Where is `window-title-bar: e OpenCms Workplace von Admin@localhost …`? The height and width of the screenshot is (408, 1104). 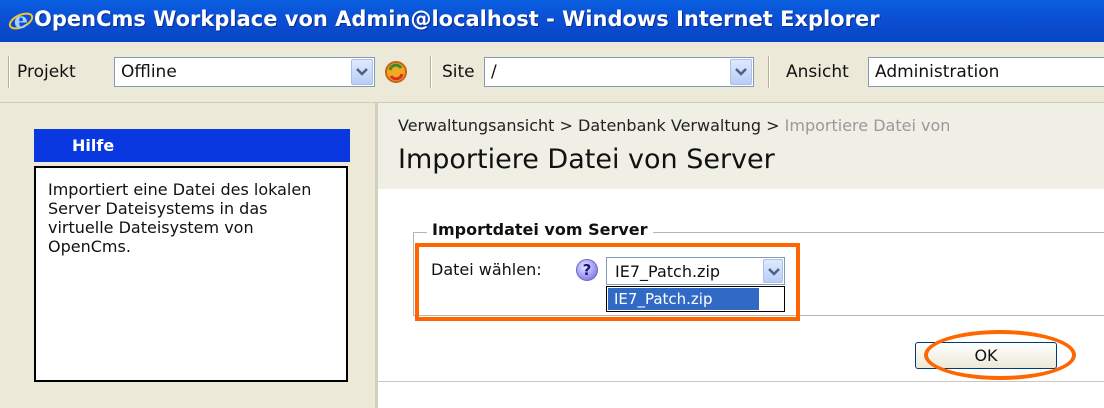
window-title-bar: e OpenCms Workplace von Admin@localhost … is located at coordinates (552, 21).